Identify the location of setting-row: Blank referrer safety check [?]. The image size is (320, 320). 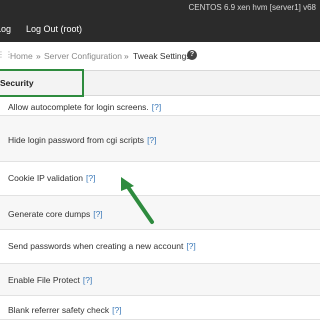
(160, 308).